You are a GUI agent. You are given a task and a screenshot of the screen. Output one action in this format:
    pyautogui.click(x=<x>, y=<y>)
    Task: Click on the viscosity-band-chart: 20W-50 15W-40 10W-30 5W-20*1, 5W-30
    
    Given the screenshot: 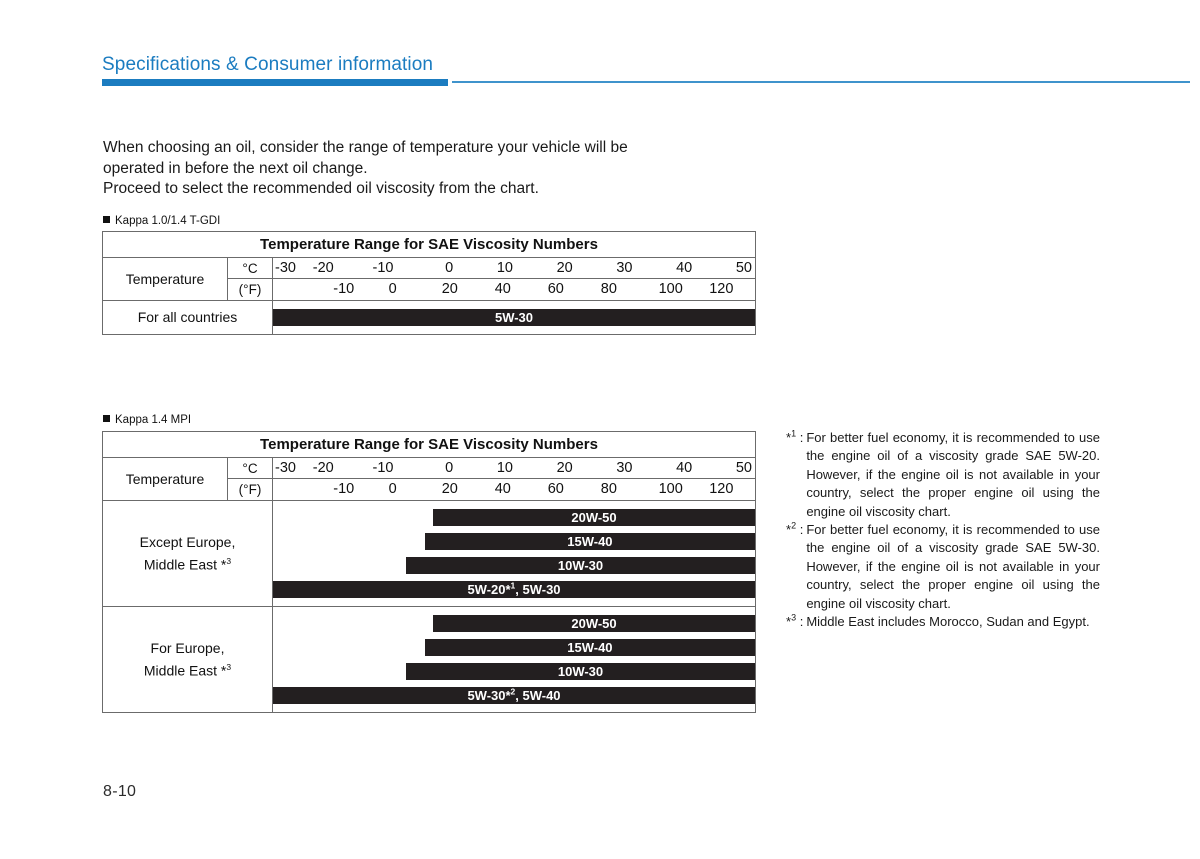 What is the action you would take?
    pyautogui.click(x=514, y=553)
    